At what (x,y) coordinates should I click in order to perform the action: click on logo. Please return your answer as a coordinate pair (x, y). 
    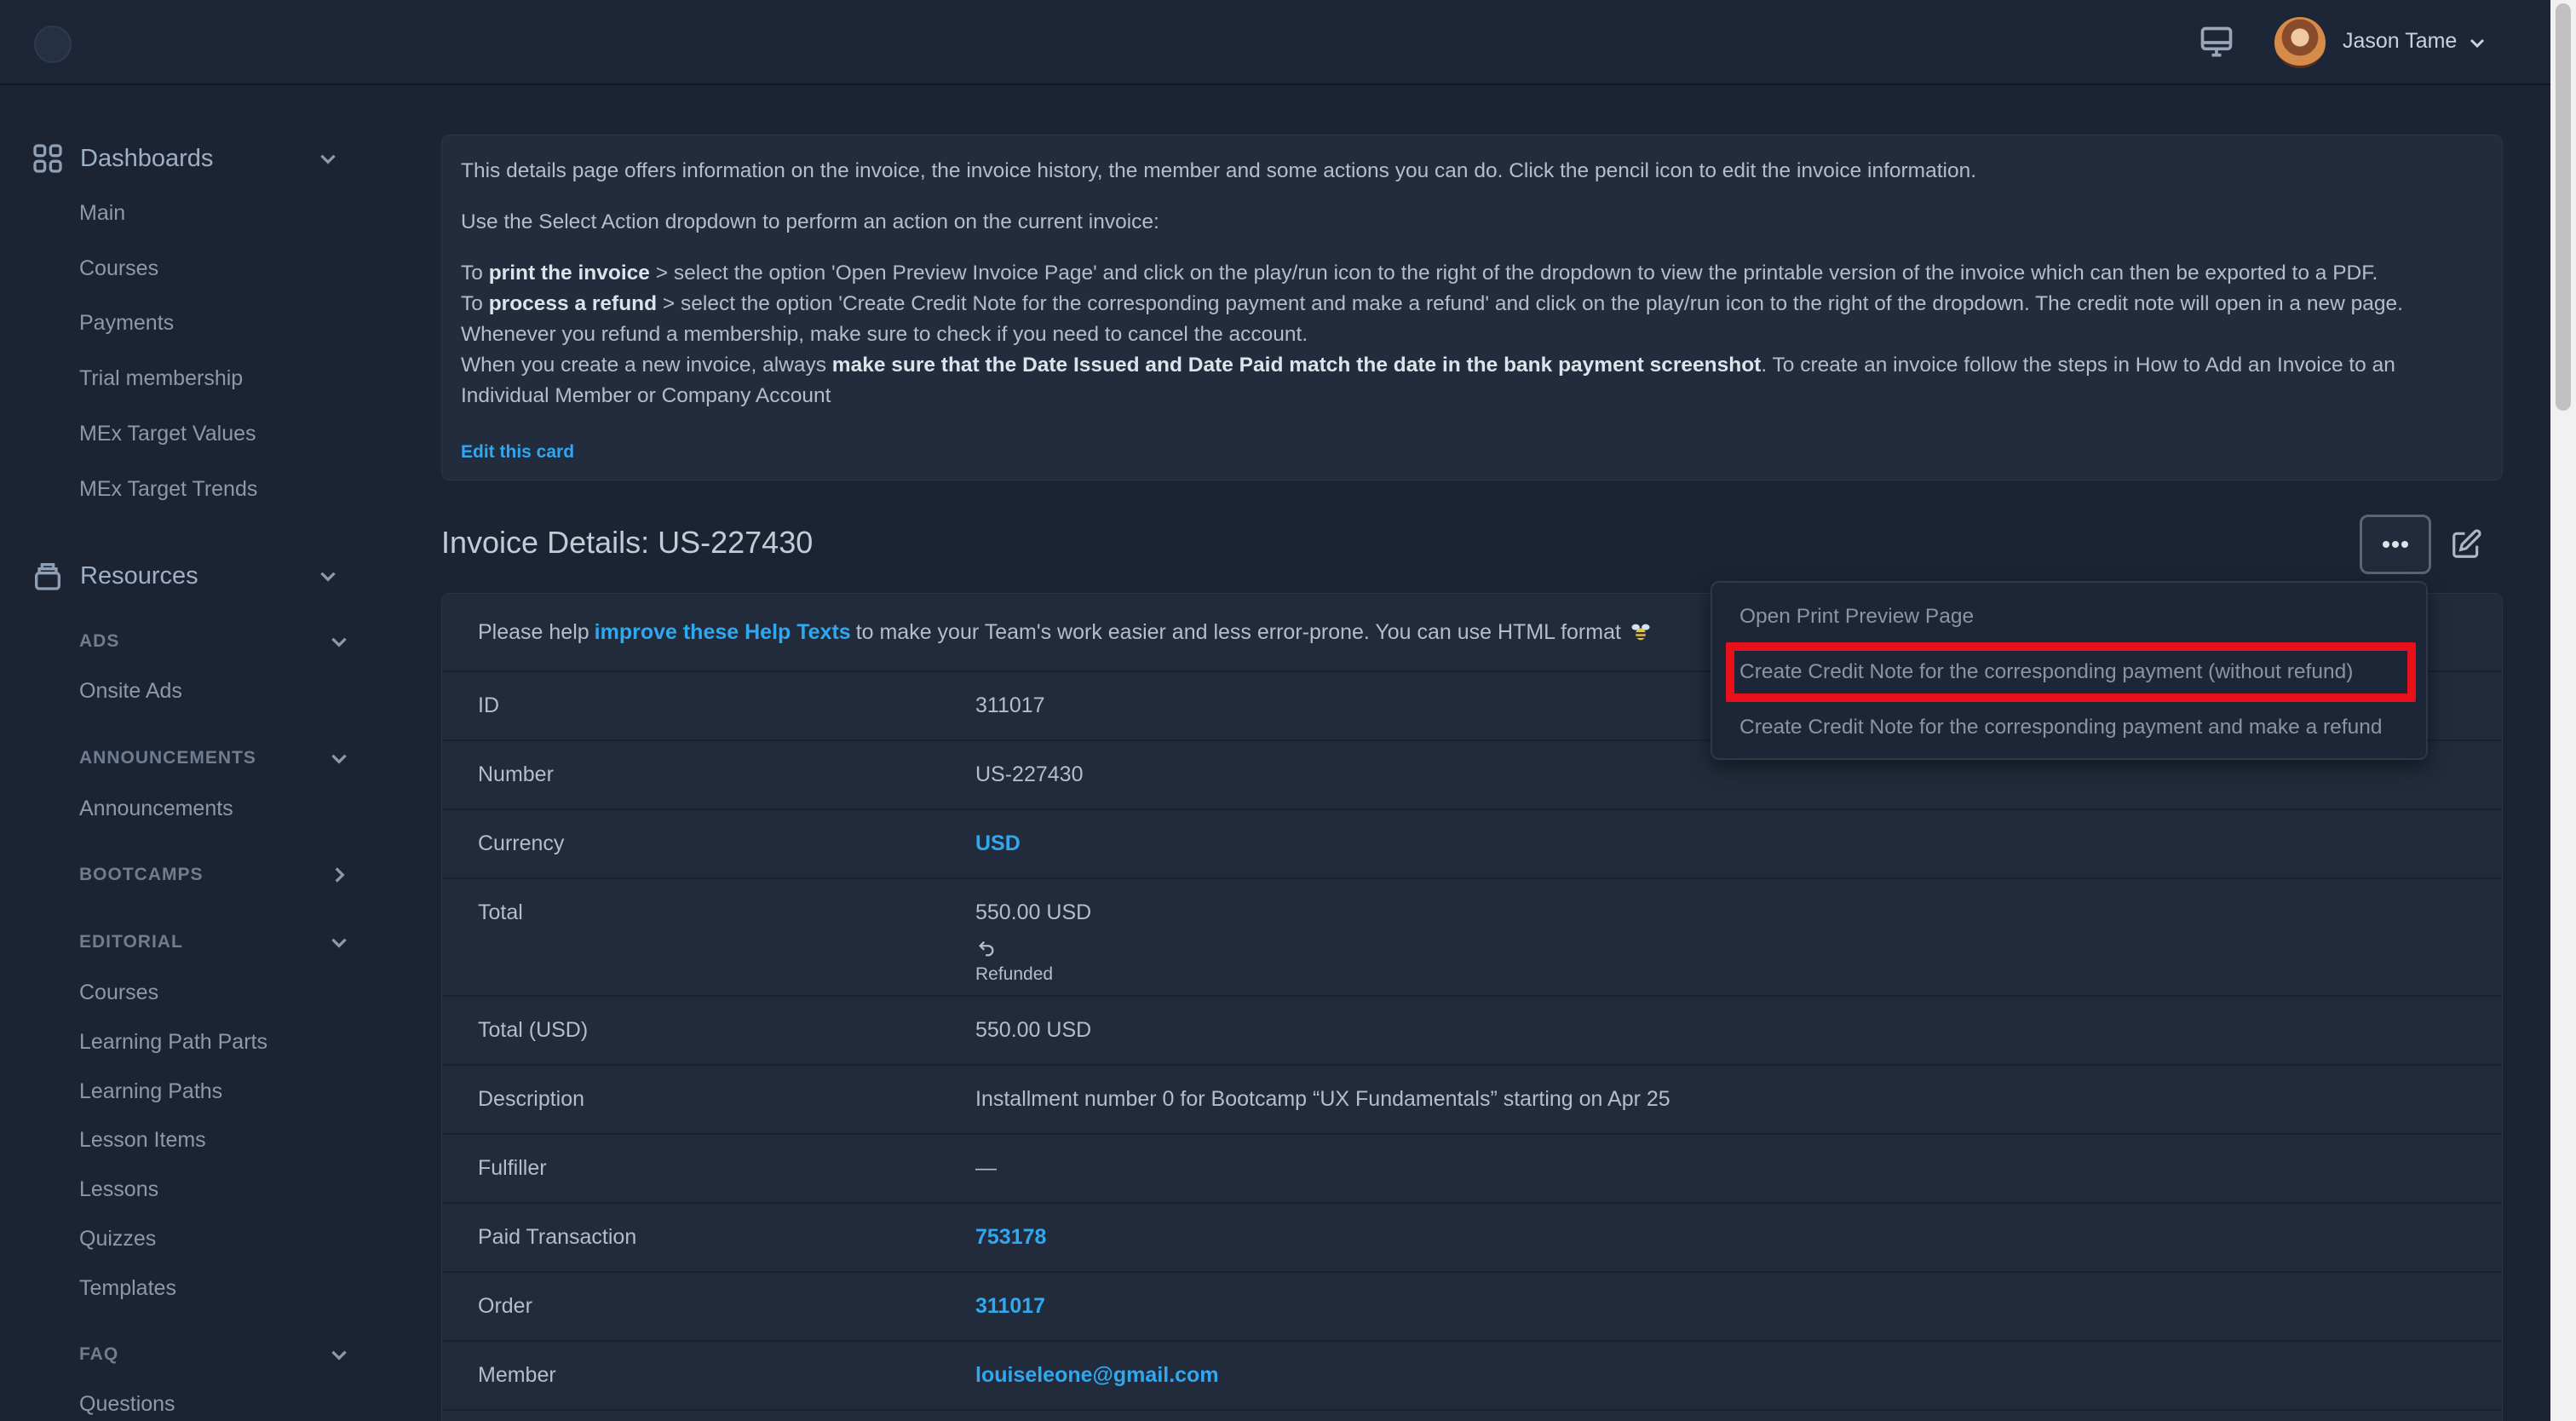
    Looking at the image, I should click on (53, 44).